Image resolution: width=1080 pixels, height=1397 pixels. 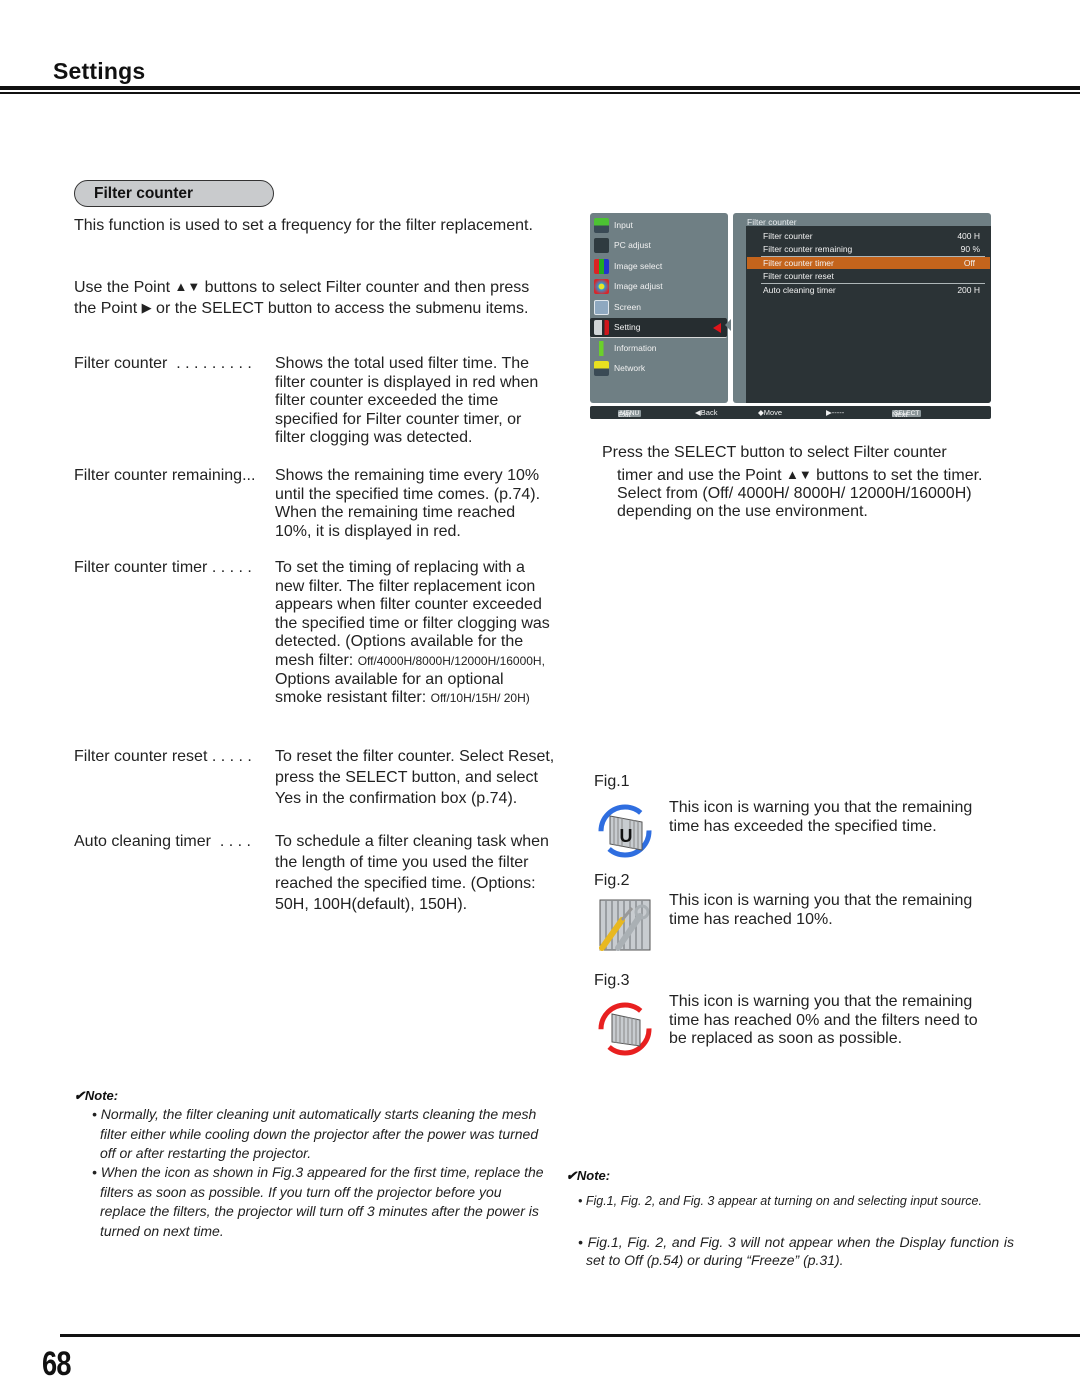 What do you see at coordinates (970, 249) in the screenshot?
I see `submenu-value: 90 %` at bounding box center [970, 249].